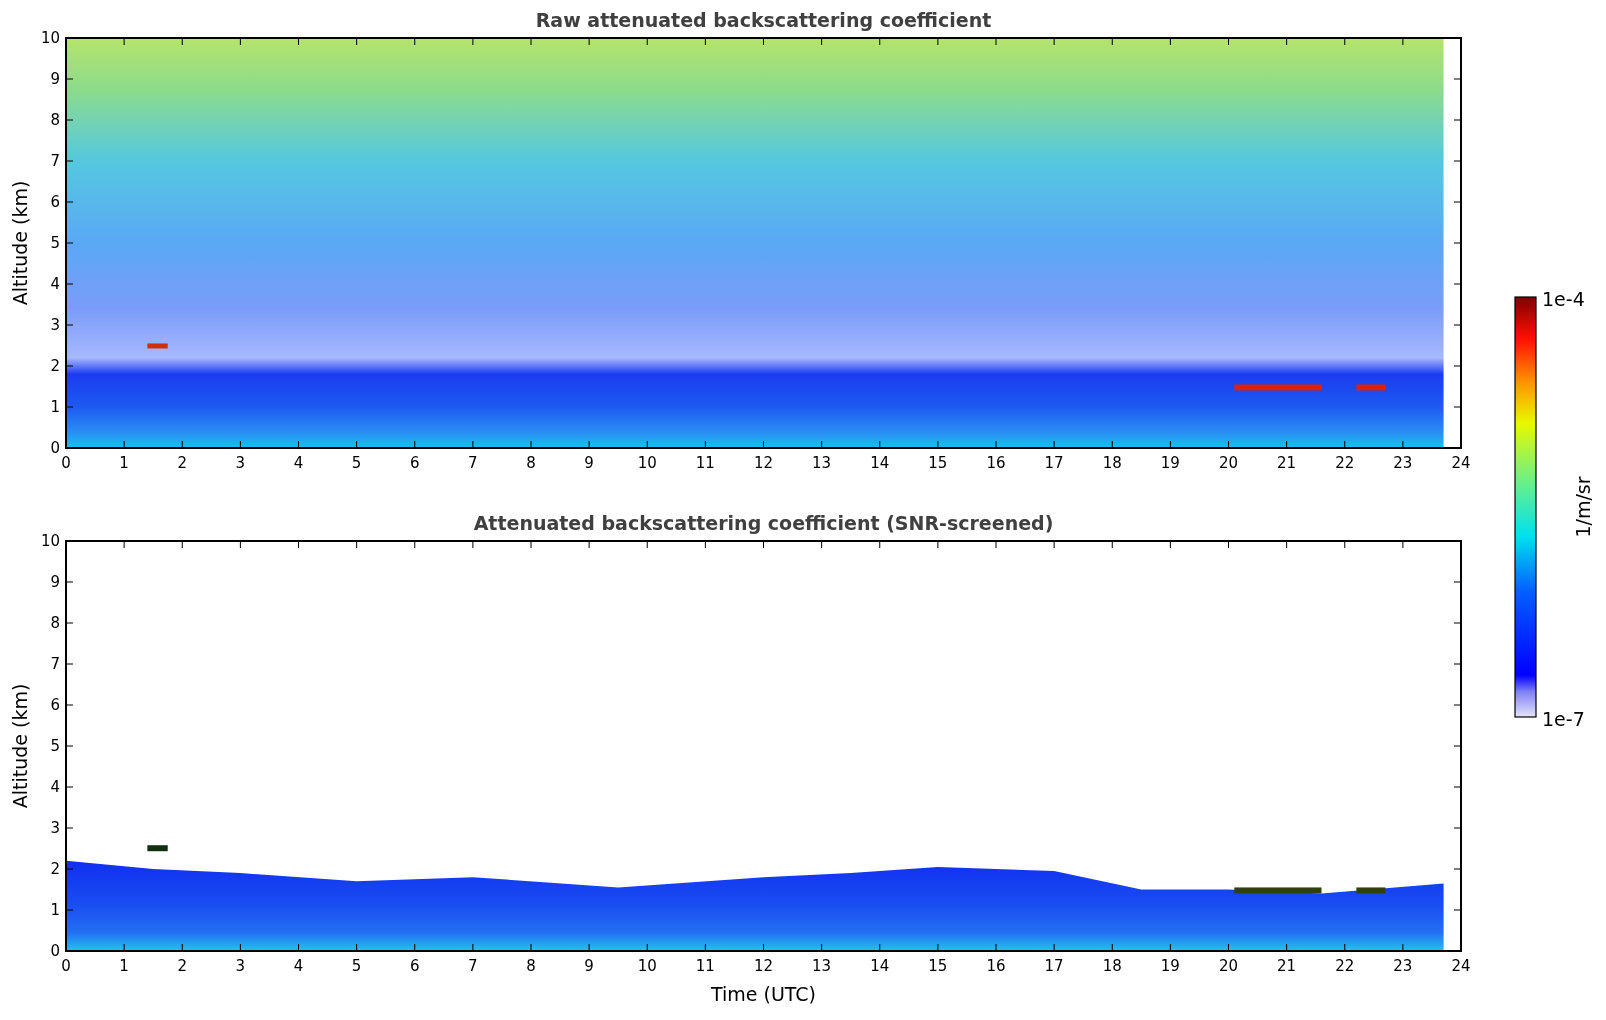  I want to click on colorbar-max-label: 1e-4, so click(1563, 299).